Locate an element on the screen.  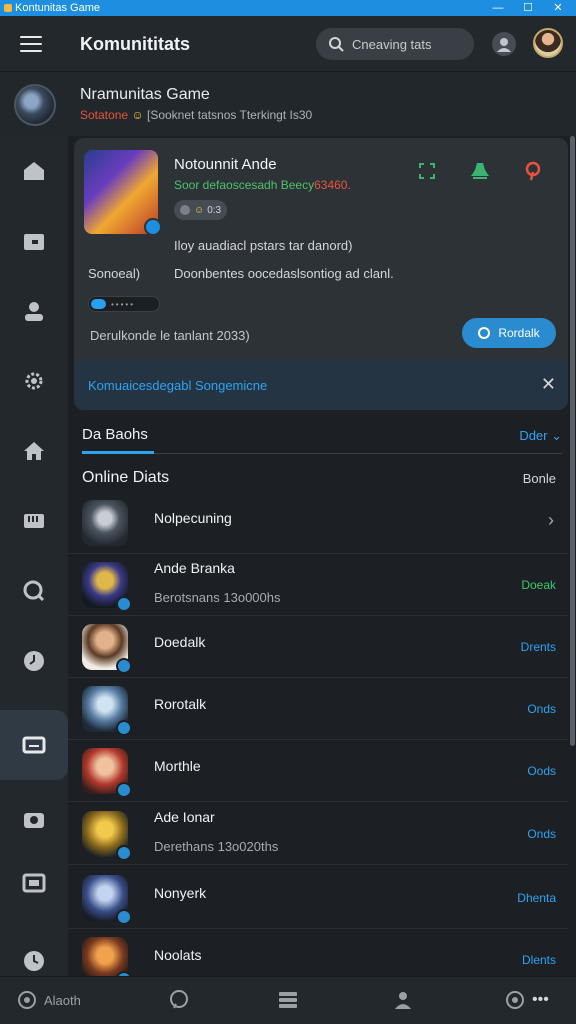
house-icon is located at coordinates (34, 451).